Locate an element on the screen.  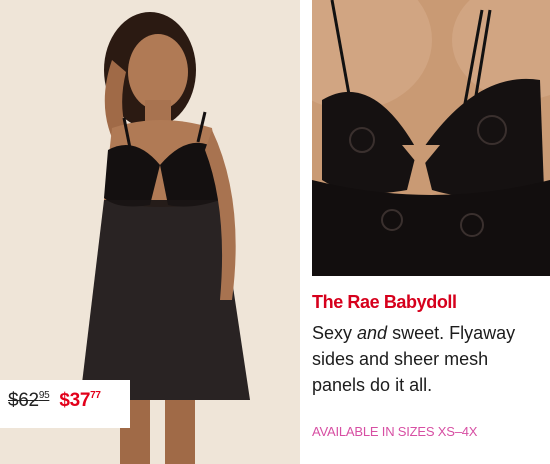
price-tag: $6295 $3777 is located at coordinates (65, 404).